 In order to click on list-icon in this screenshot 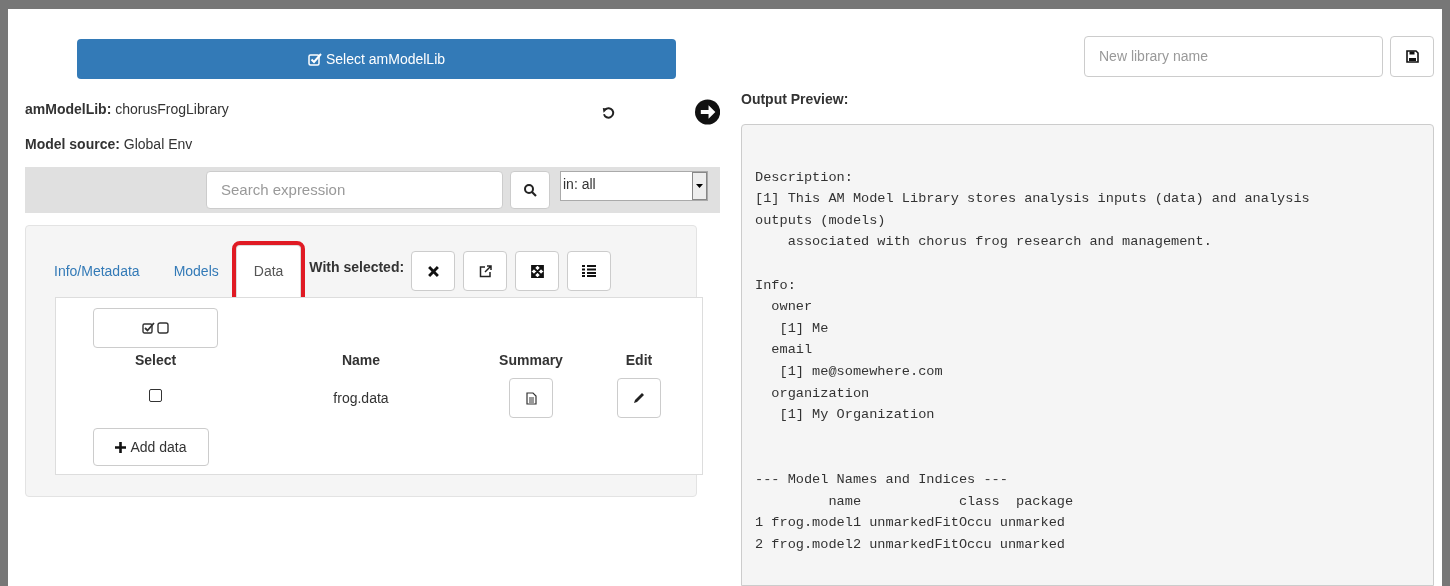, I will do `click(589, 271)`.